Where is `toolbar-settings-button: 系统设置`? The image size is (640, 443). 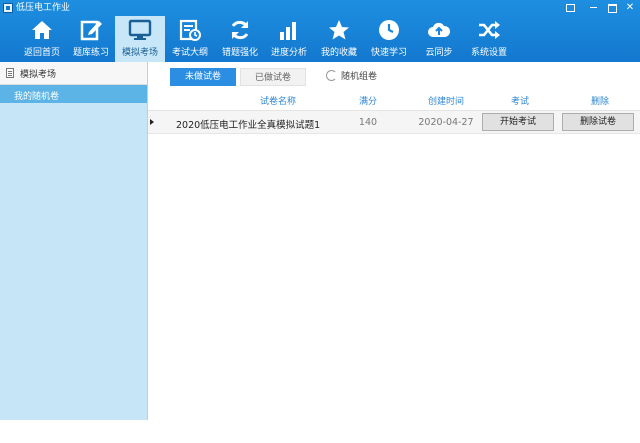
toolbar-settings-button: 系统设置 is located at coordinates (489, 39).